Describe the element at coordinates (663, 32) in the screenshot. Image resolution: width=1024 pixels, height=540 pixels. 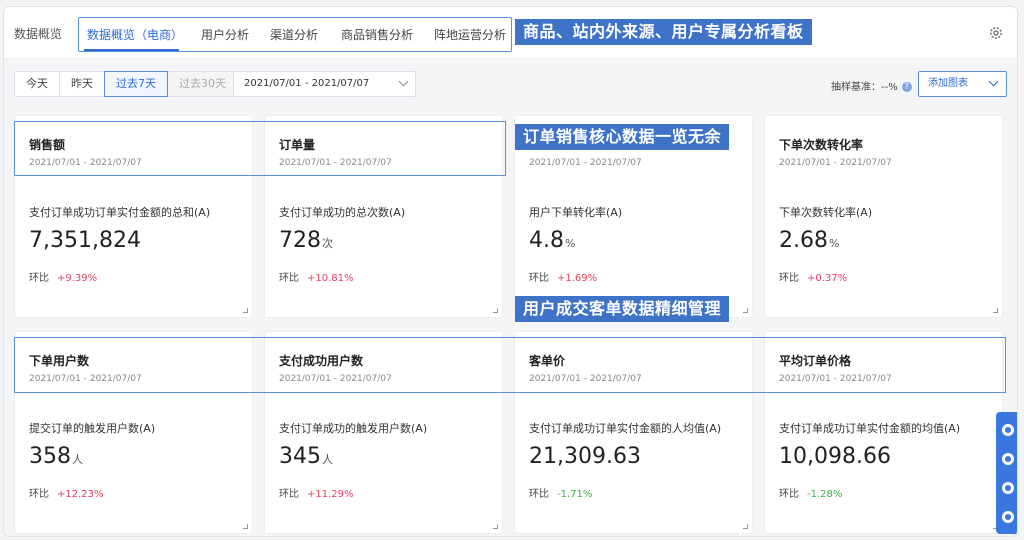
I see `annotation-banner-dashboards: 商品、站内外来源、用户专属分析看板` at that location.